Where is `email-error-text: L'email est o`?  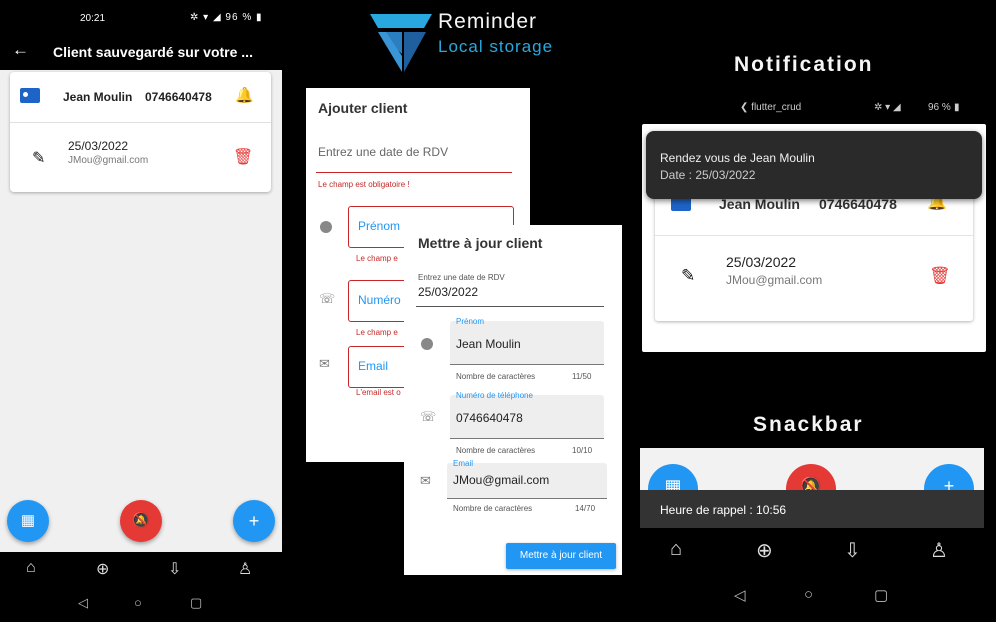 email-error-text: L'email est o is located at coordinates (378, 392).